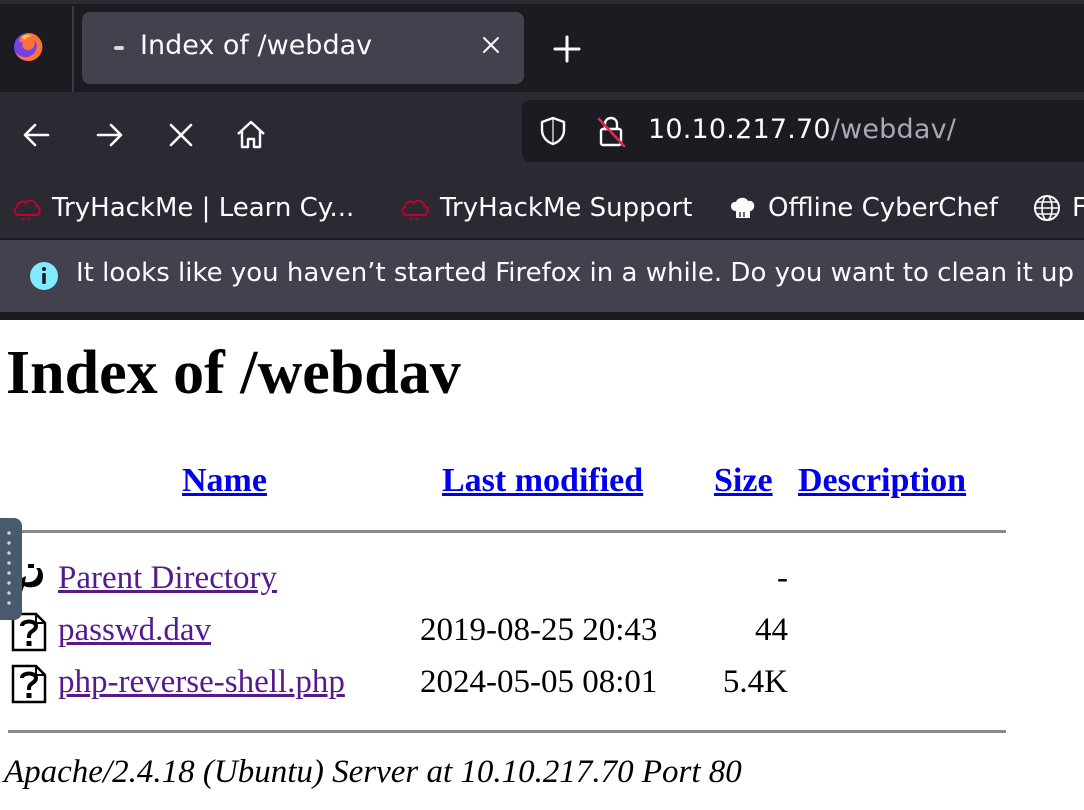  Describe the element at coordinates (539, 682) in the screenshot. I see `file-date: 2024-05-05 08:01` at that location.